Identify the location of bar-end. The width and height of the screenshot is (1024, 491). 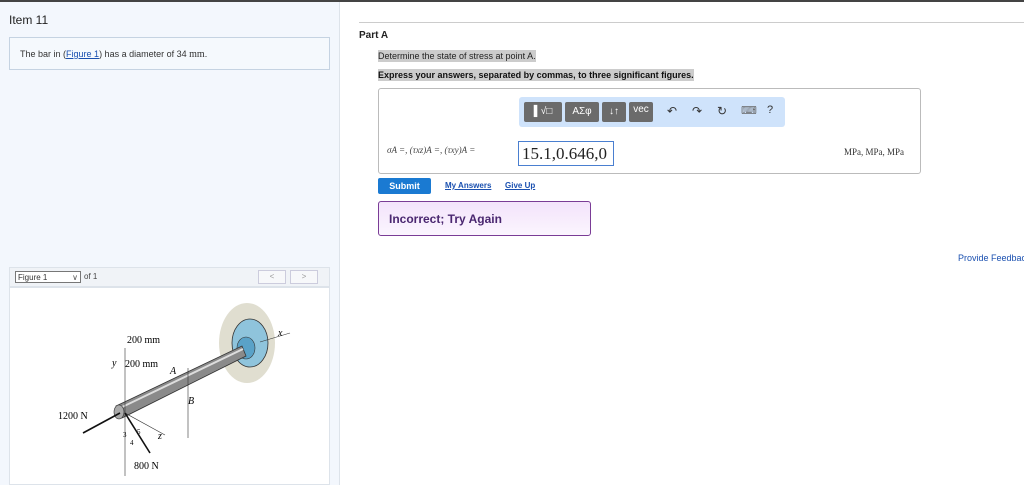
(119, 412).